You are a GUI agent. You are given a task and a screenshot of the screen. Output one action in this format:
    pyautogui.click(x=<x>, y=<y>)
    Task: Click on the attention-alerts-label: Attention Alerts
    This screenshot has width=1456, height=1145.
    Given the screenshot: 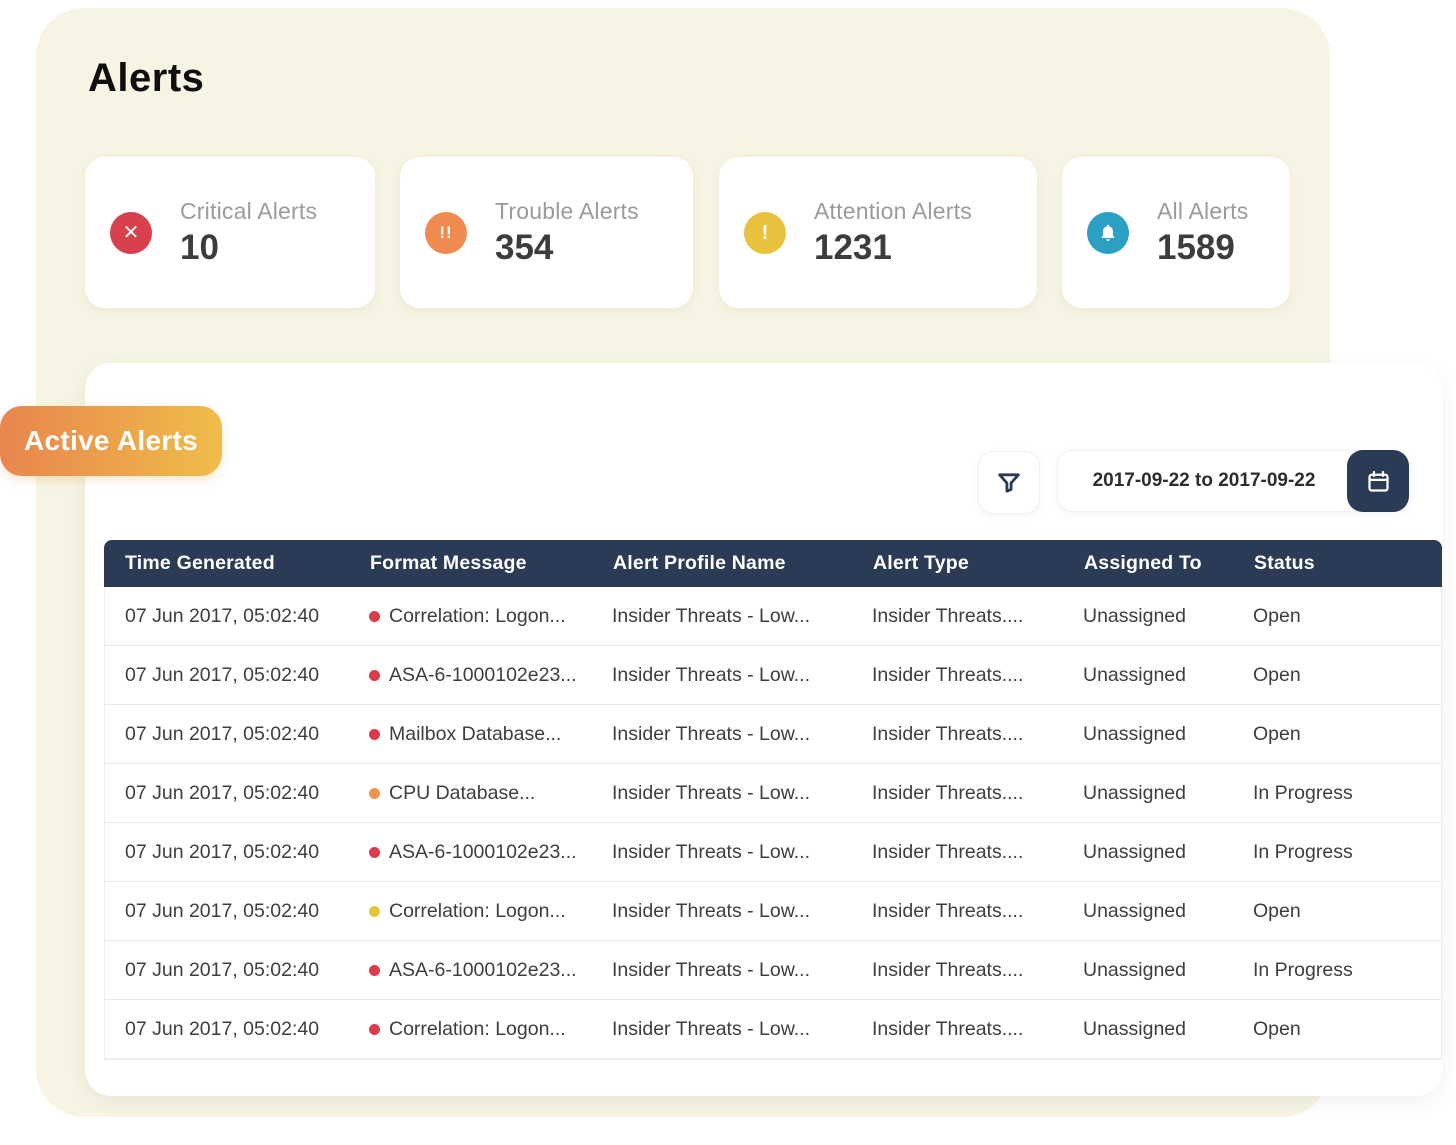 What is the action you would take?
    pyautogui.click(x=893, y=210)
    